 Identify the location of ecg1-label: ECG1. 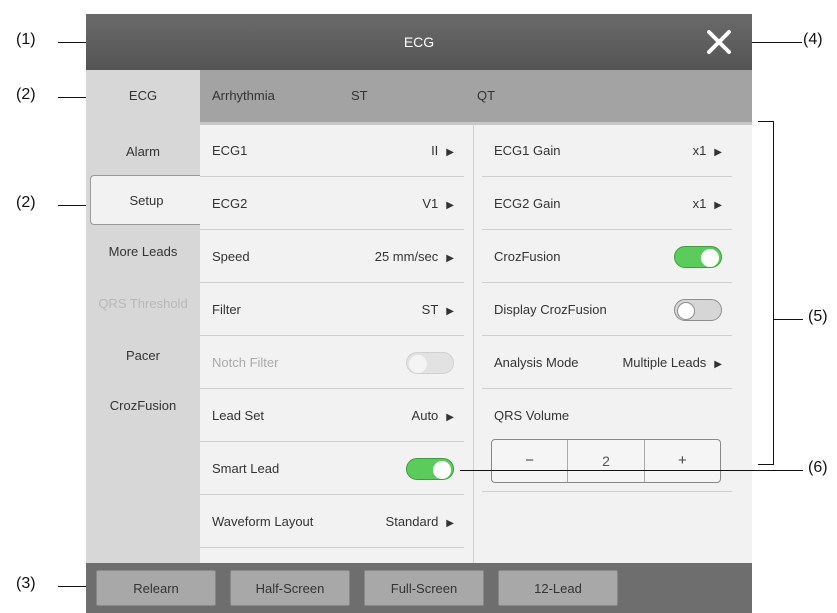
(230, 150).